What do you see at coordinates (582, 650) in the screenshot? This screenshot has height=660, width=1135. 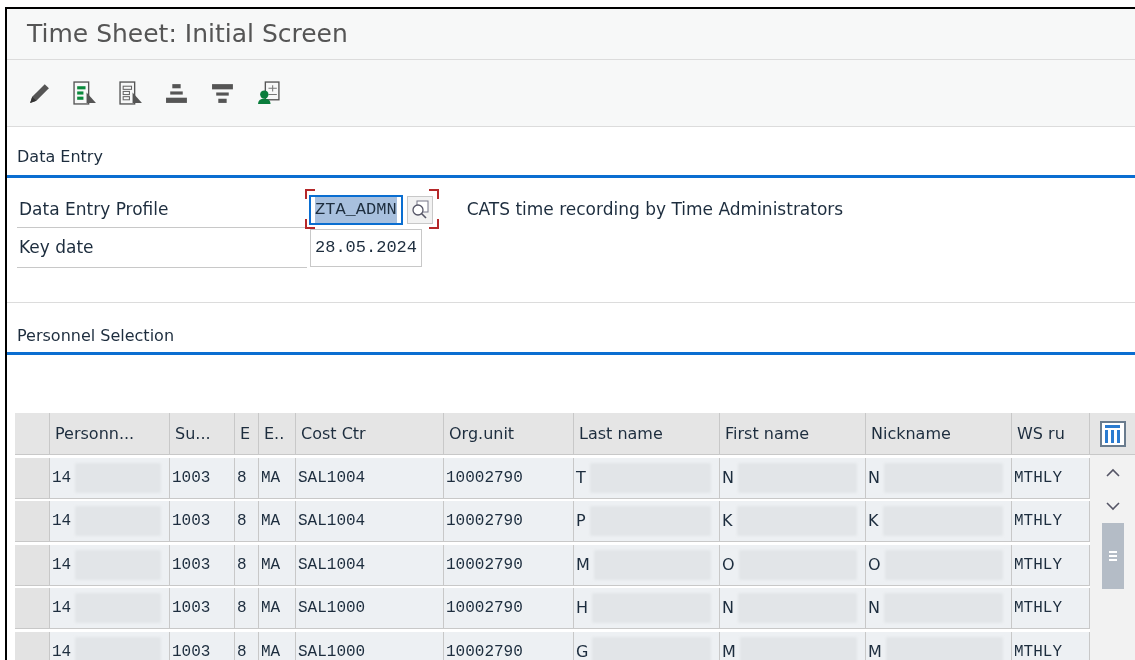 I see `table-cell-text: G` at bounding box center [582, 650].